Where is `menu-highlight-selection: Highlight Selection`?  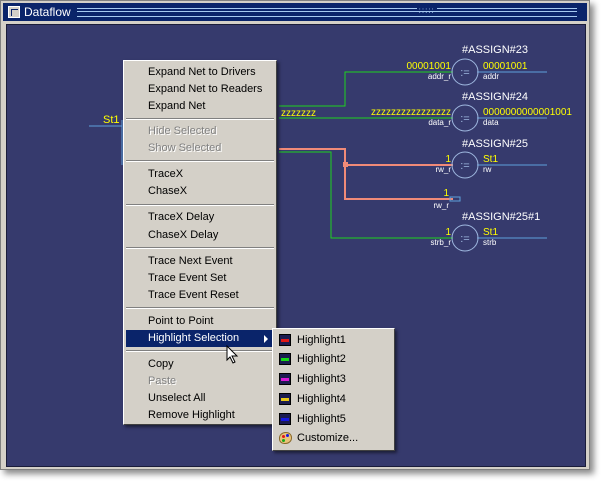
menu-highlight-selection: Highlight Selection is located at coordinates (200, 338).